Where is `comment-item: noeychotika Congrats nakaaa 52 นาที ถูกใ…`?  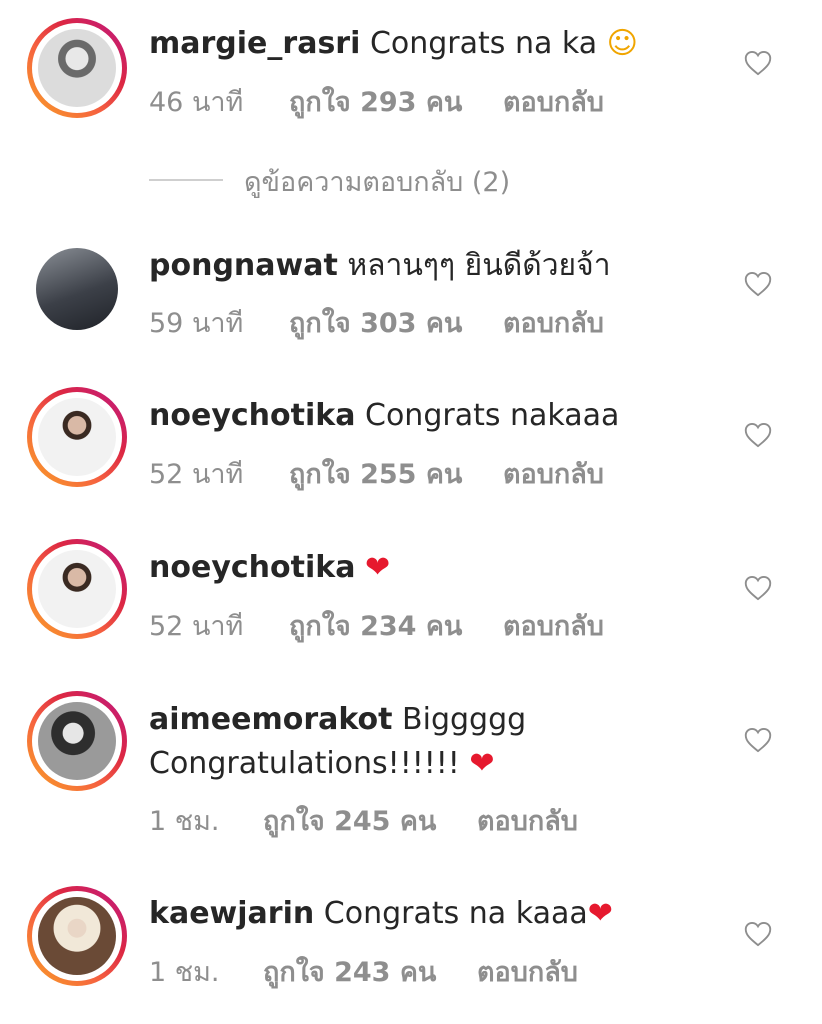 comment-item: noeychotika Congrats nakaaa 52 นาที ถูกใ… is located at coordinates (411, 437).